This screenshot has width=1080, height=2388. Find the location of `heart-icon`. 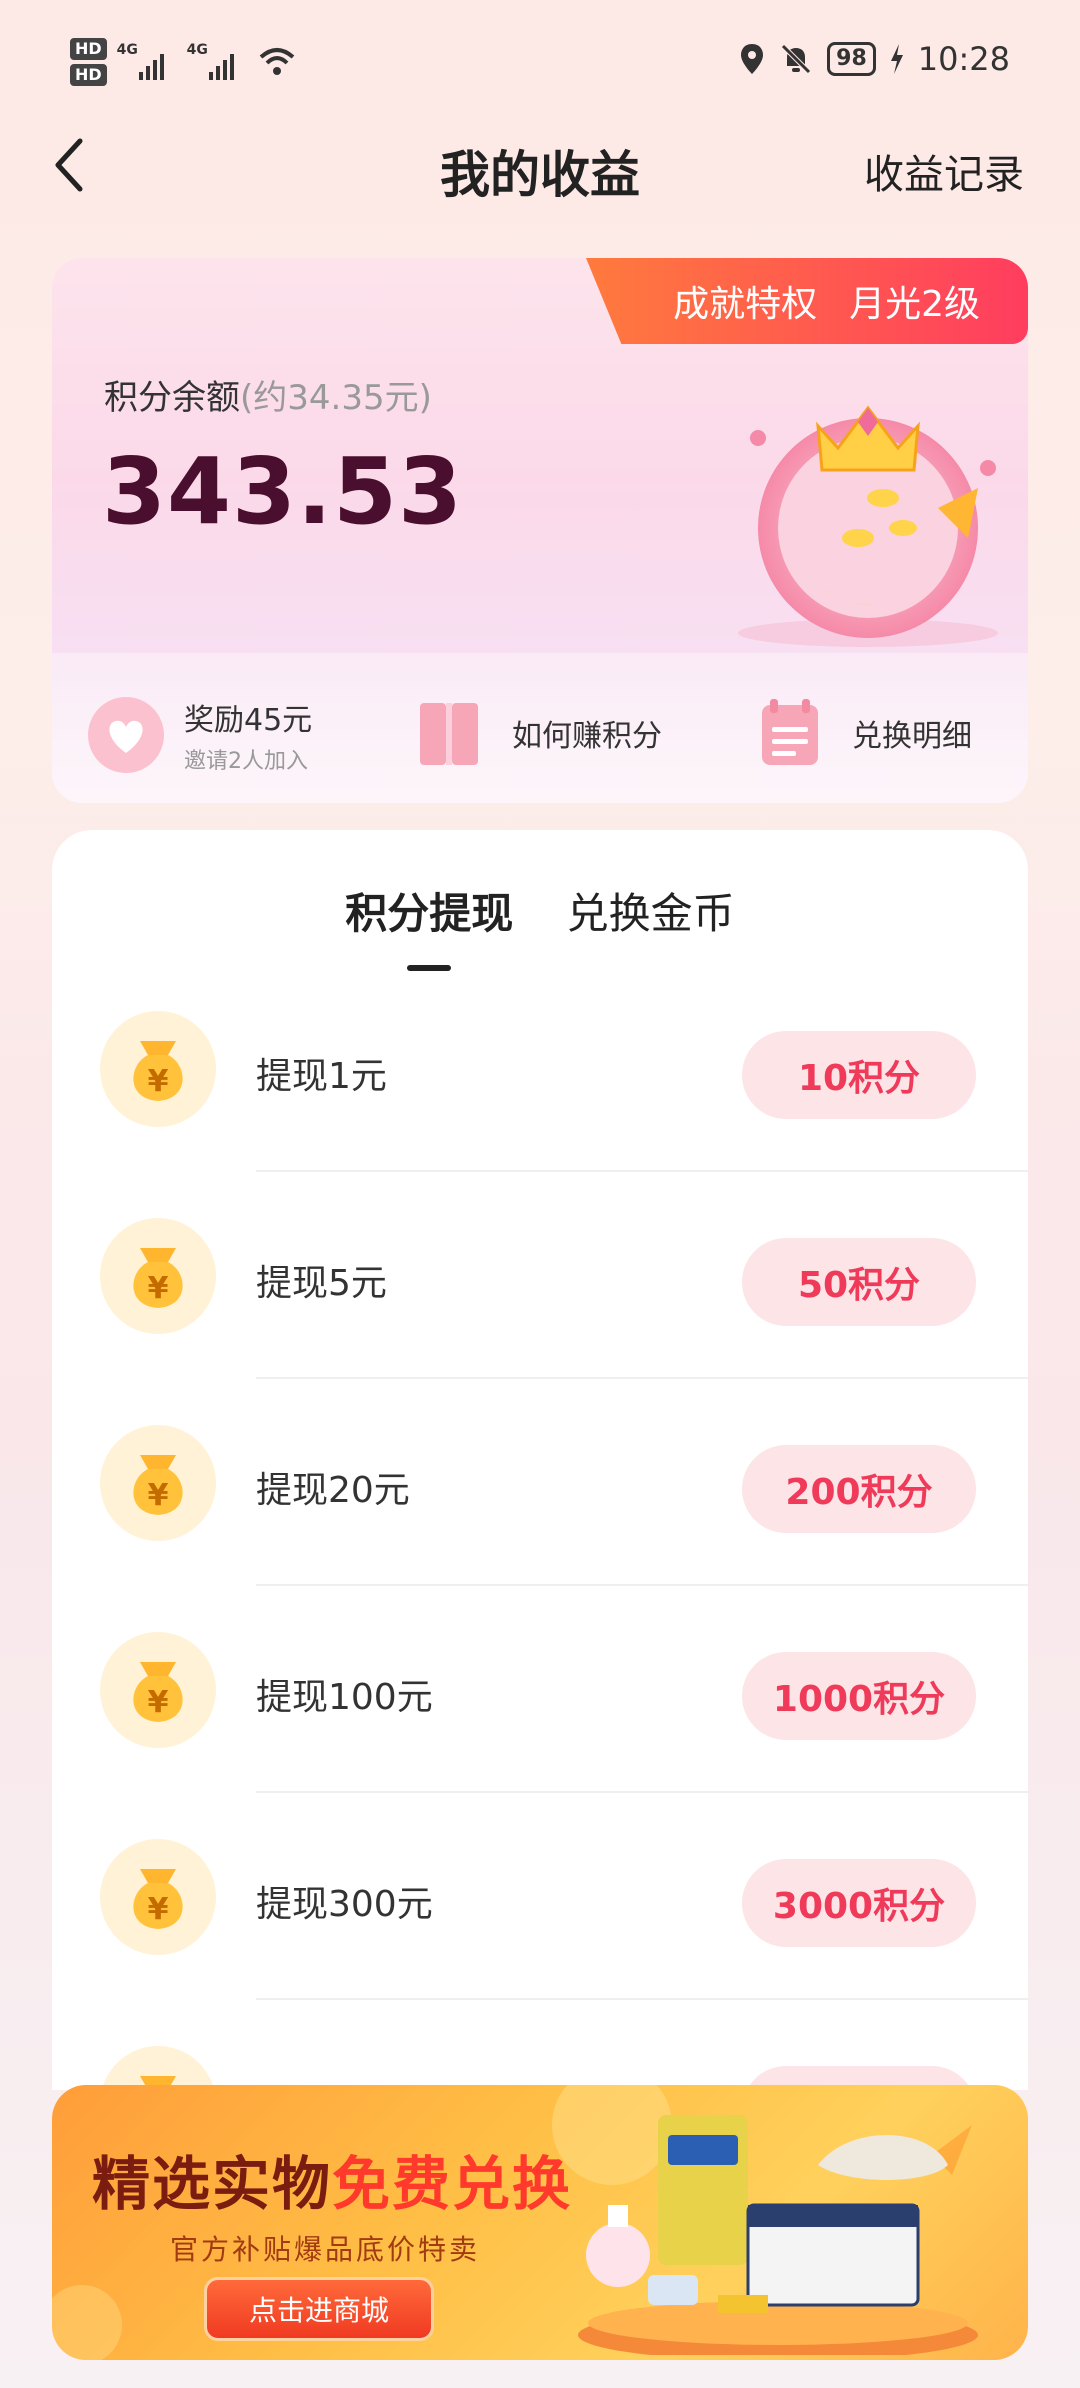

heart-icon is located at coordinates (126, 735).